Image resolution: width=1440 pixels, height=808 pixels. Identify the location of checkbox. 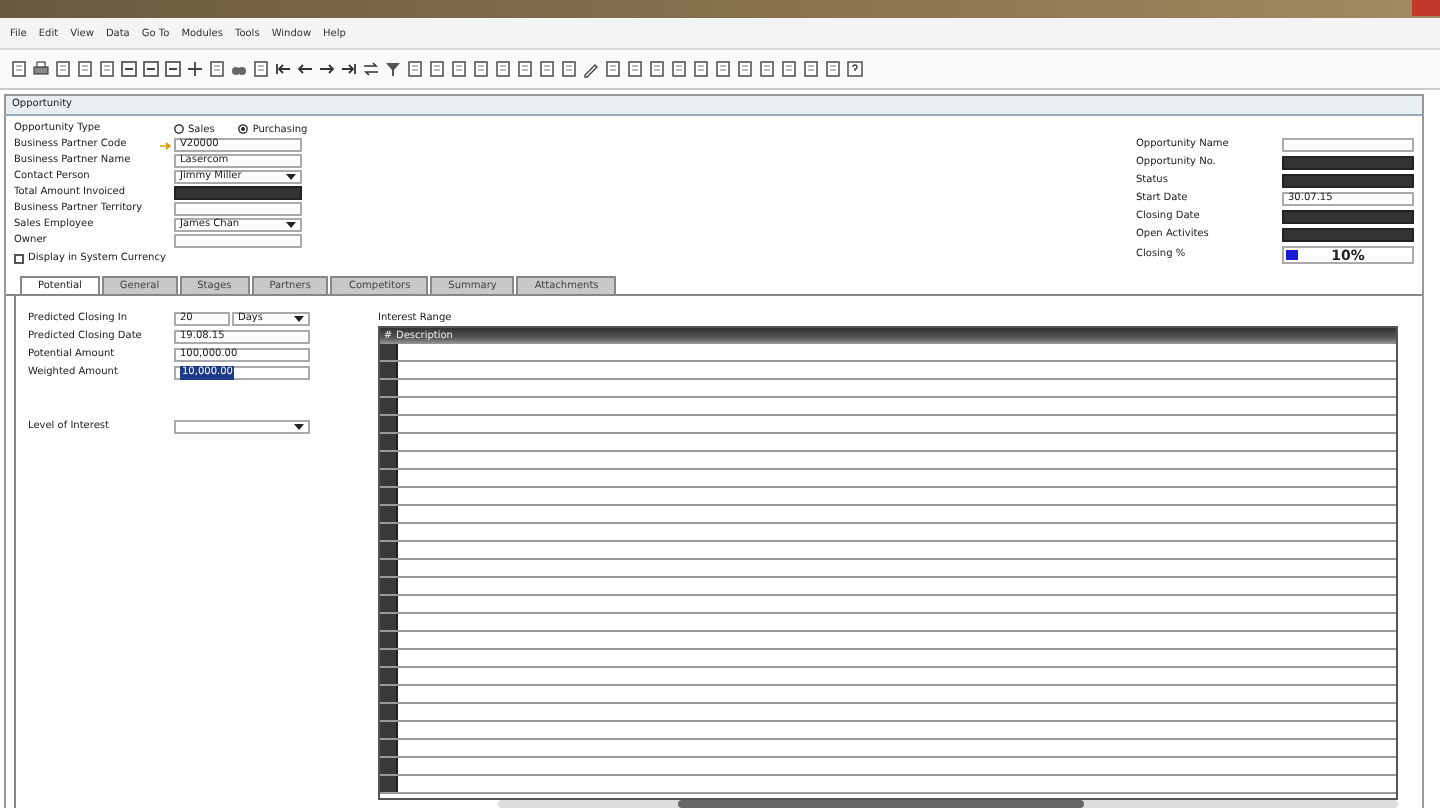
(19, 259).